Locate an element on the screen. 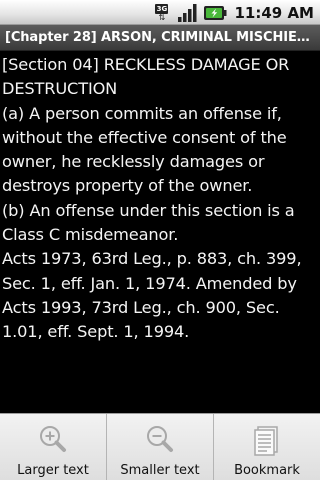  options-menu: Larger text Smaller text Bookmark is located at coordinates (160, 446).